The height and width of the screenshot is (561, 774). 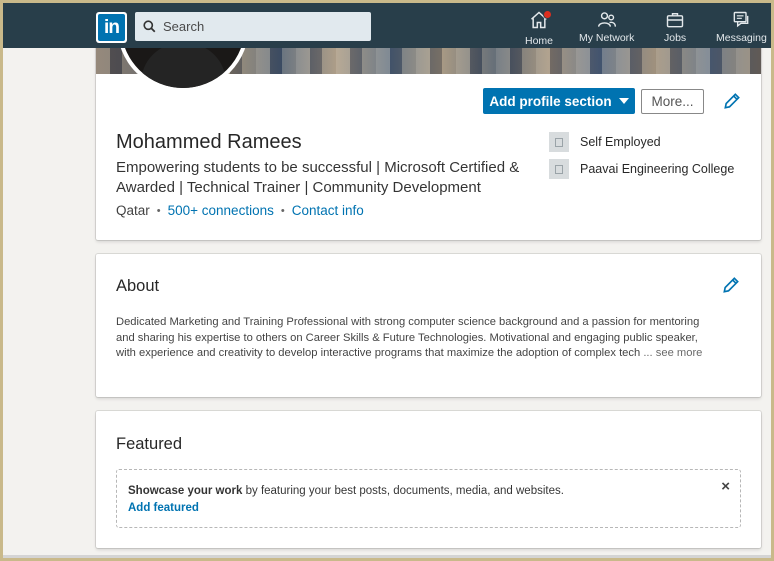 What do you see at coordinates (387, 25) in the screenshot?
I see `top-nav-bar: in Home My Network Jobs` at bounding box center [387, 25].